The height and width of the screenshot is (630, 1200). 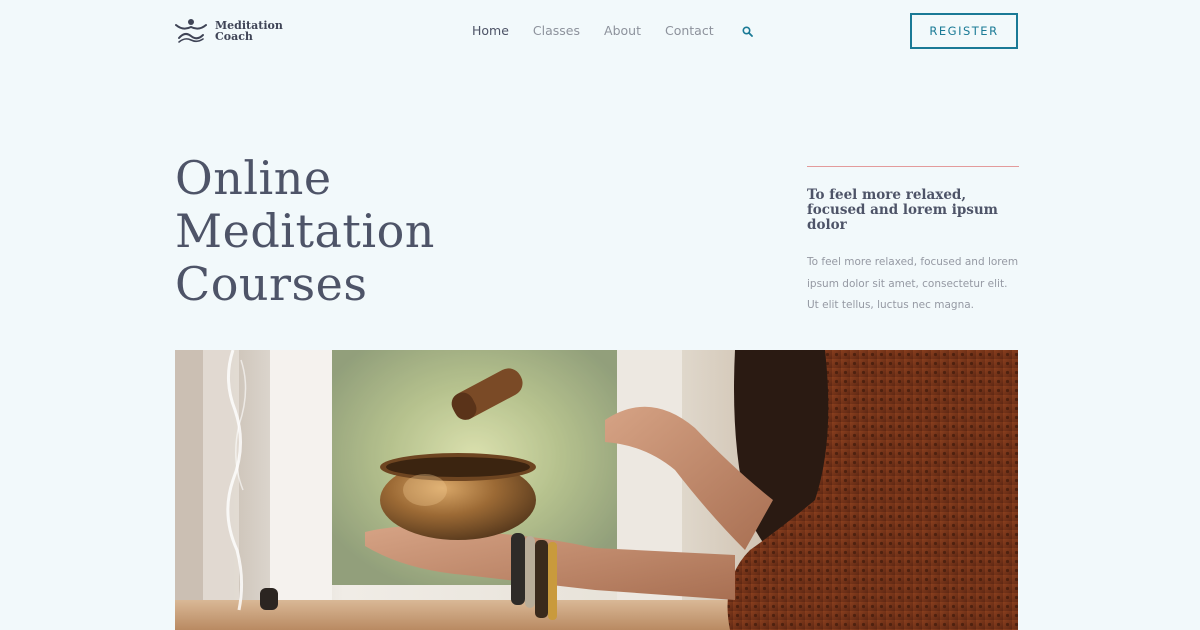 I want to click on hero-title-line-2: Meditation, so click(x=305, y=231).